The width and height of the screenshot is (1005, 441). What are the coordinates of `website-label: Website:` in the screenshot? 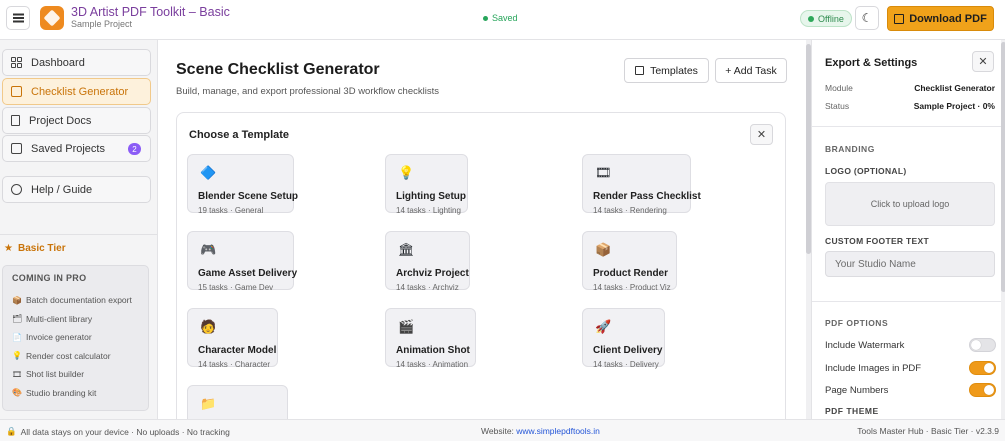 It's located at (499, 431).